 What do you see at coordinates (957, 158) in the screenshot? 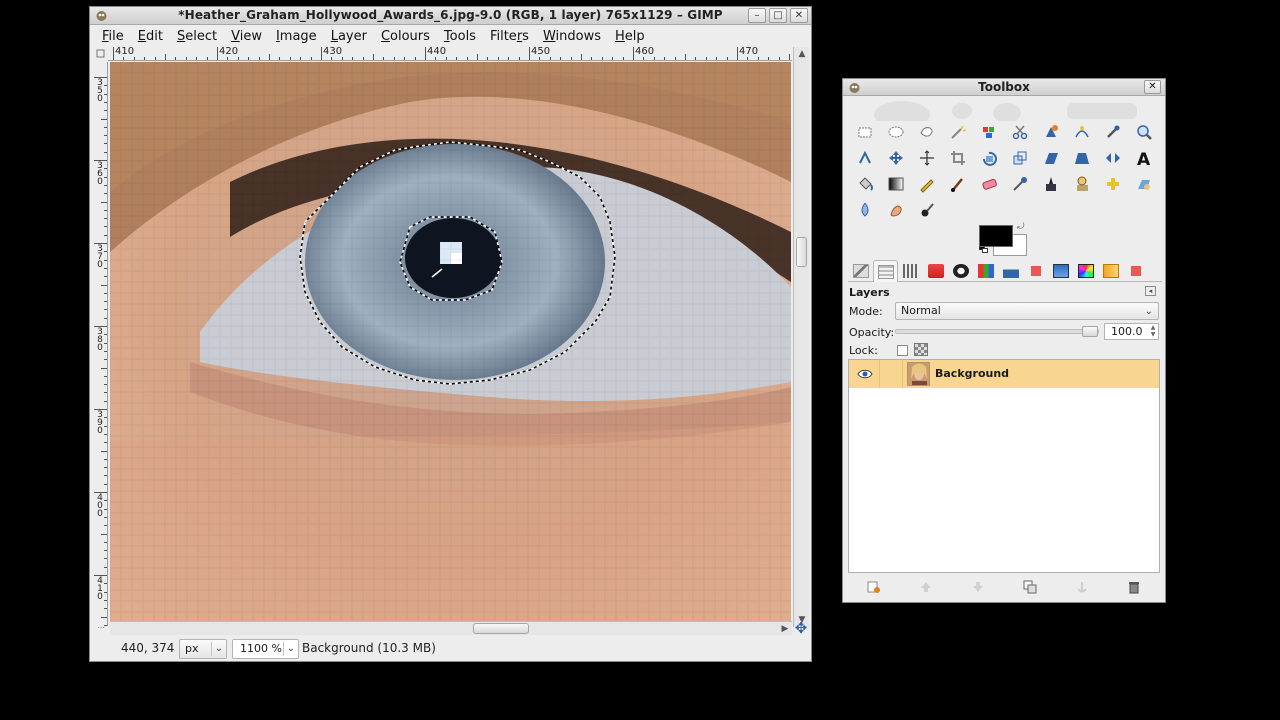
I see `tool-crop` at bounding box center [957, 158].